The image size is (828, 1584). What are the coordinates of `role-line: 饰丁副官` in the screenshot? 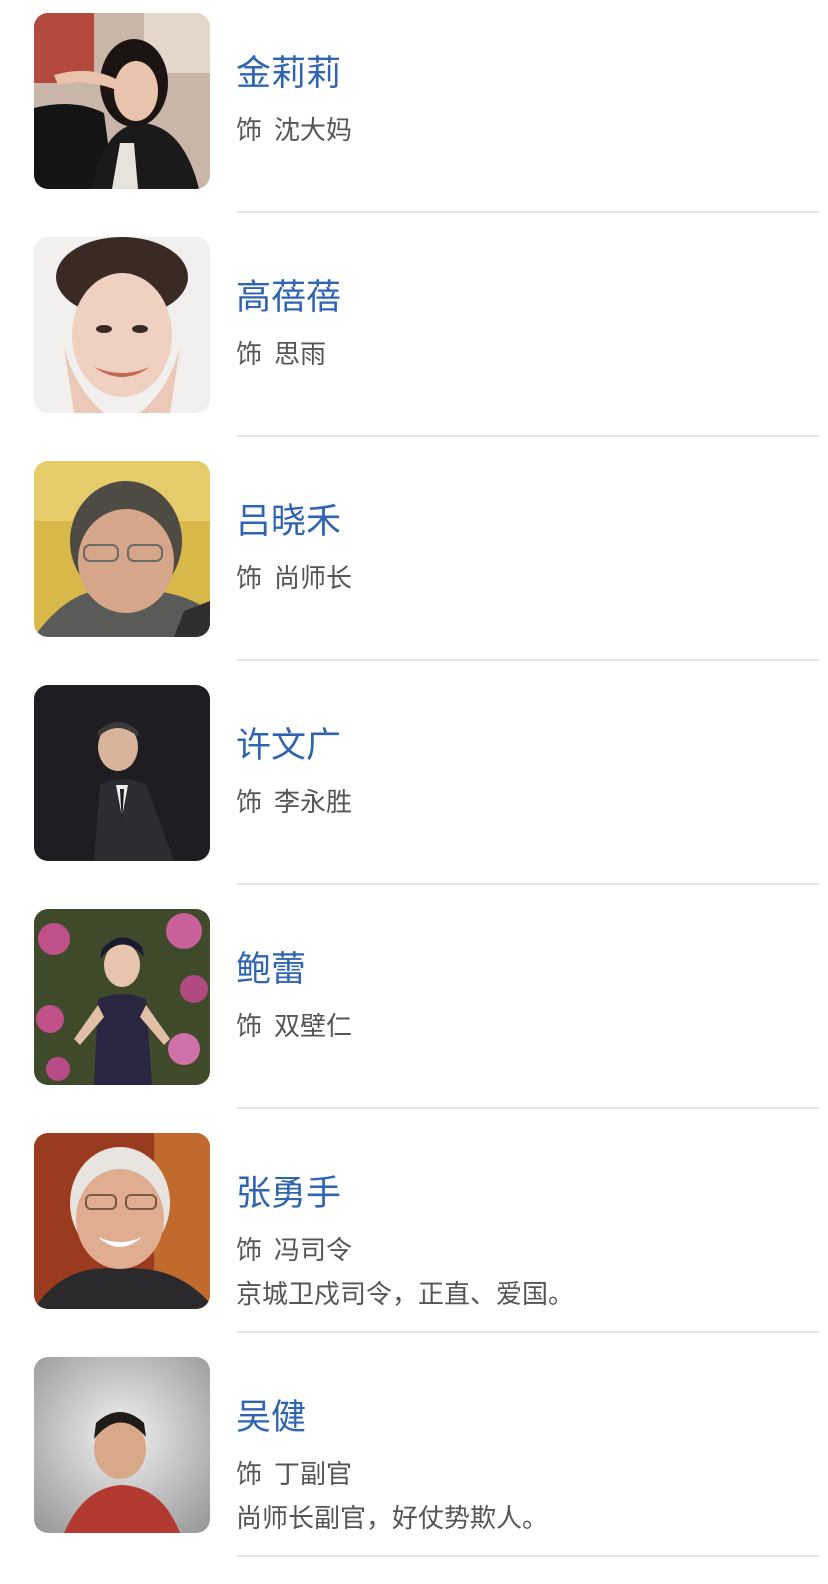 It's located at (294, 1475).